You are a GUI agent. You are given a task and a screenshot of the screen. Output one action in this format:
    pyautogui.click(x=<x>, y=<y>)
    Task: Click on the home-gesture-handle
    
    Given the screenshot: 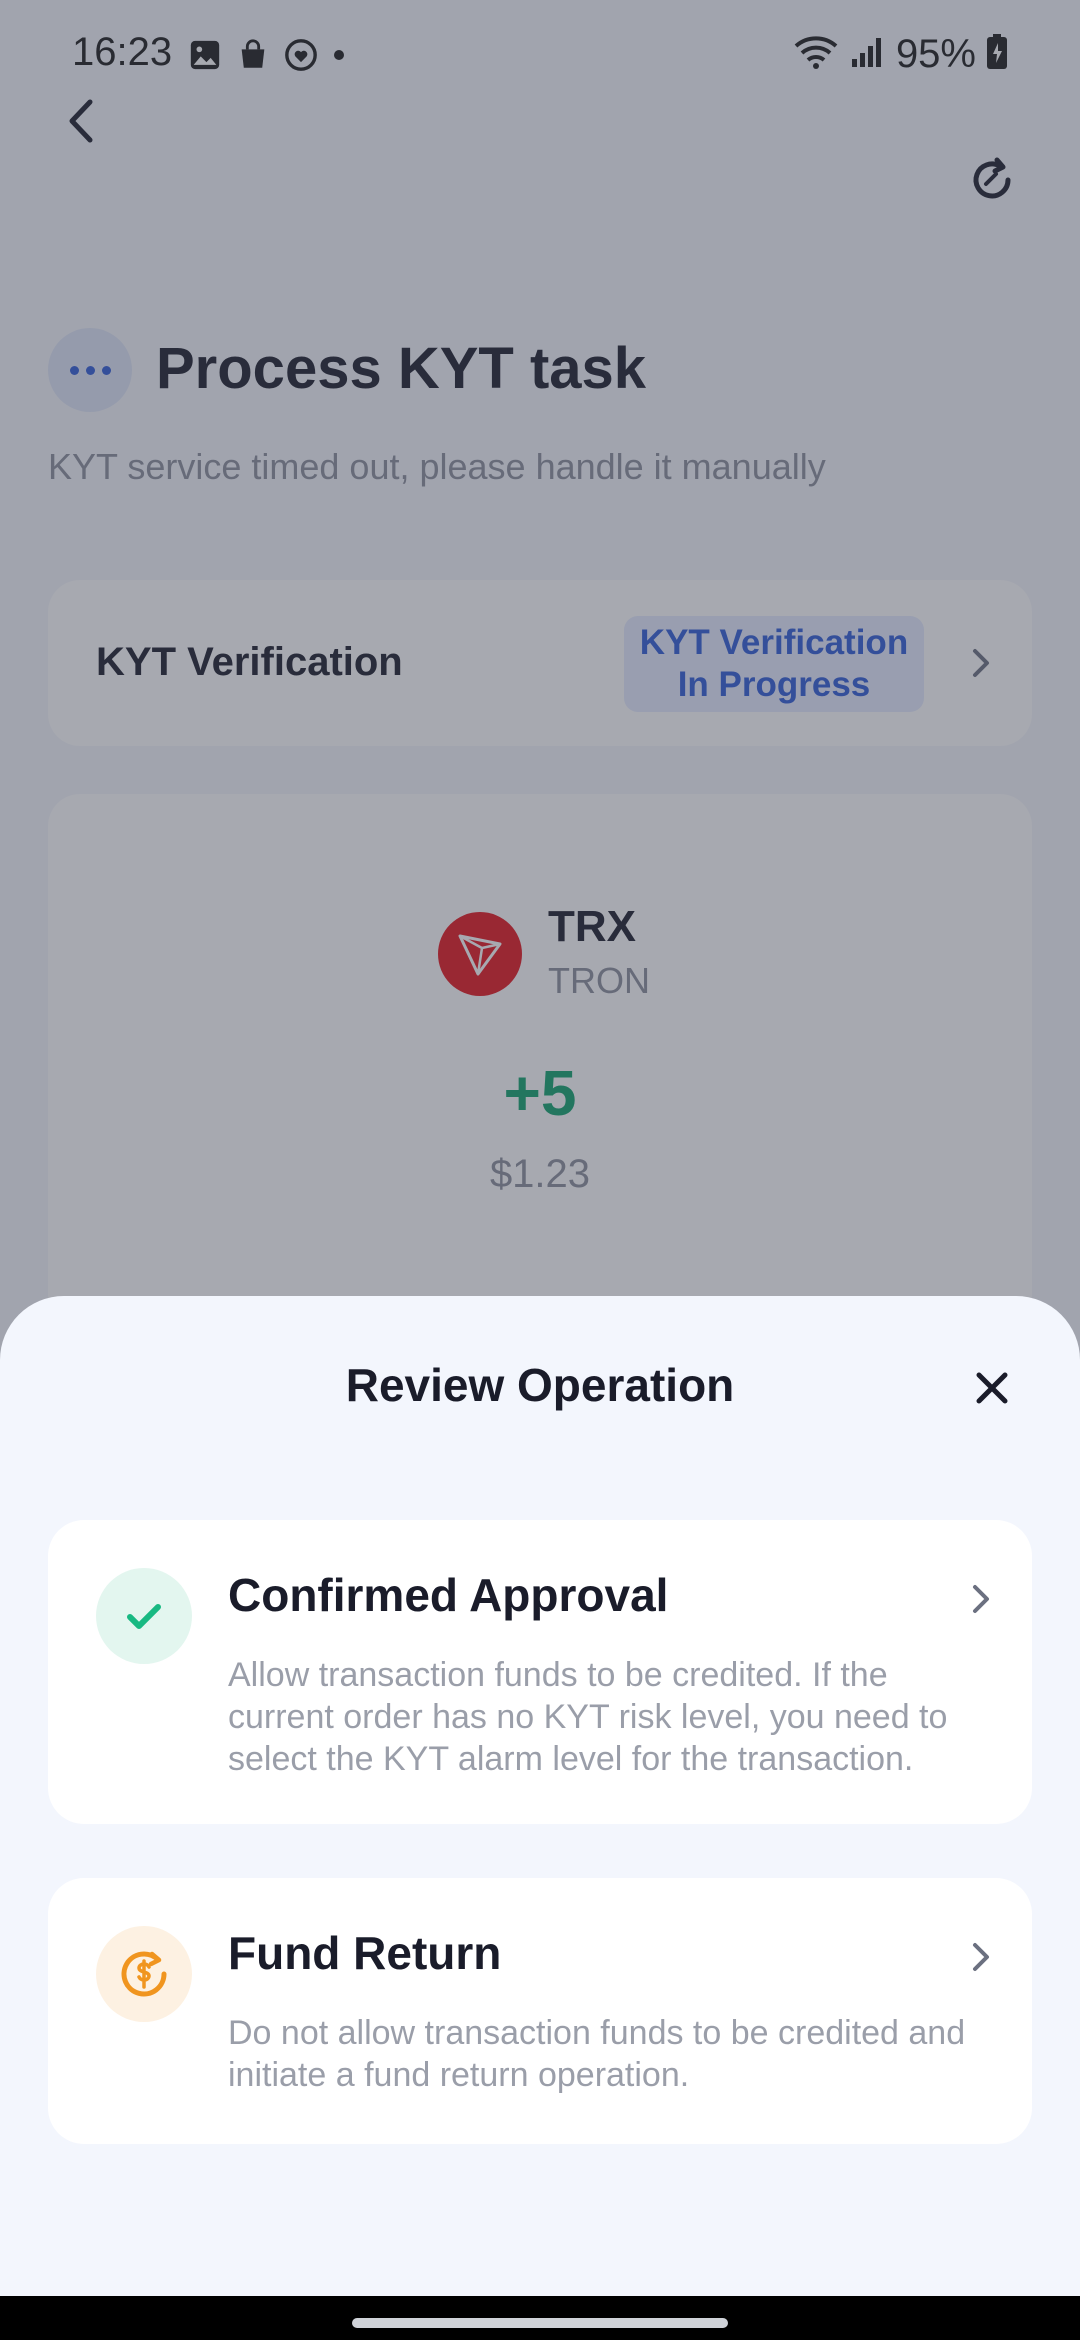 What is the action you would take?
    pyautogui.click(x=540, y=2323)
    